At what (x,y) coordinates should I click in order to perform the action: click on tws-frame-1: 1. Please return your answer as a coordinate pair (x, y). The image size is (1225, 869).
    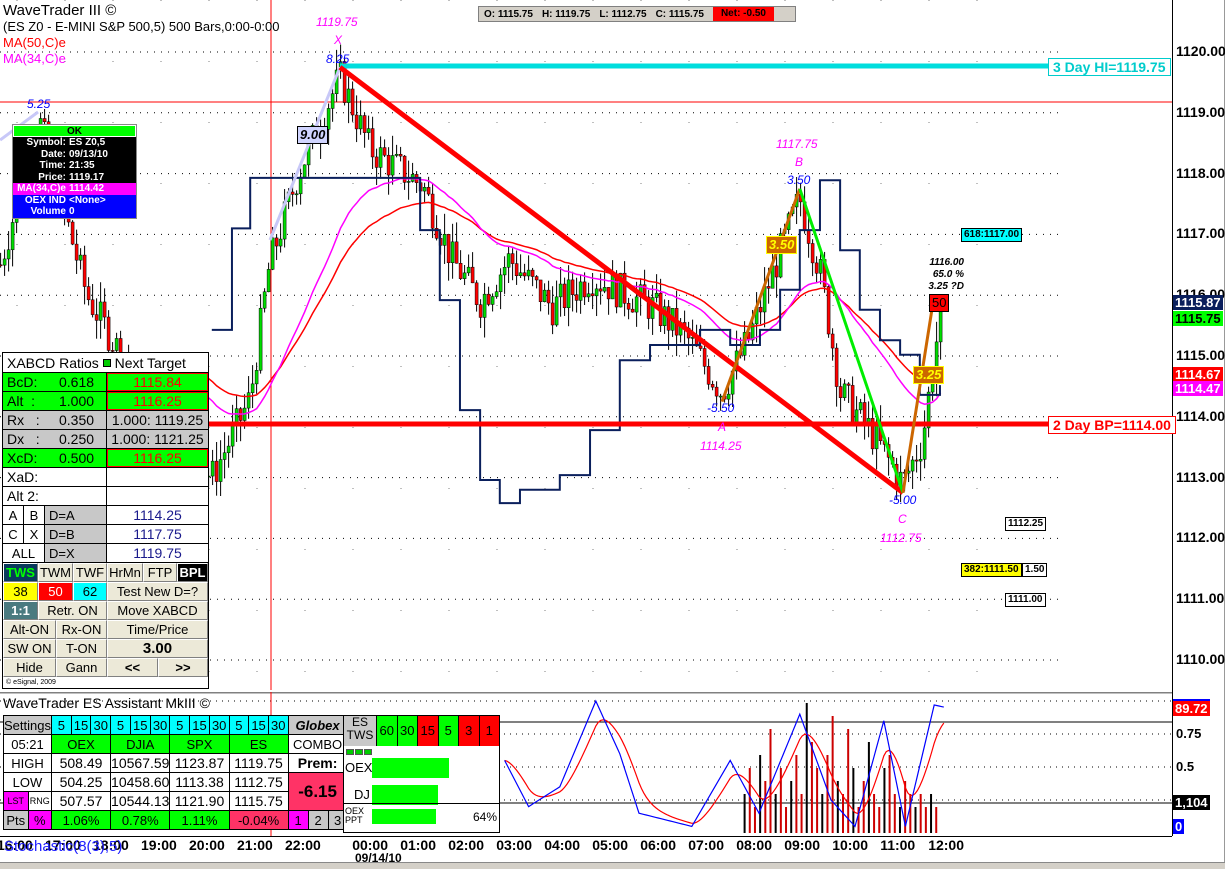
    Looking at the image, I should click on (489, 731).